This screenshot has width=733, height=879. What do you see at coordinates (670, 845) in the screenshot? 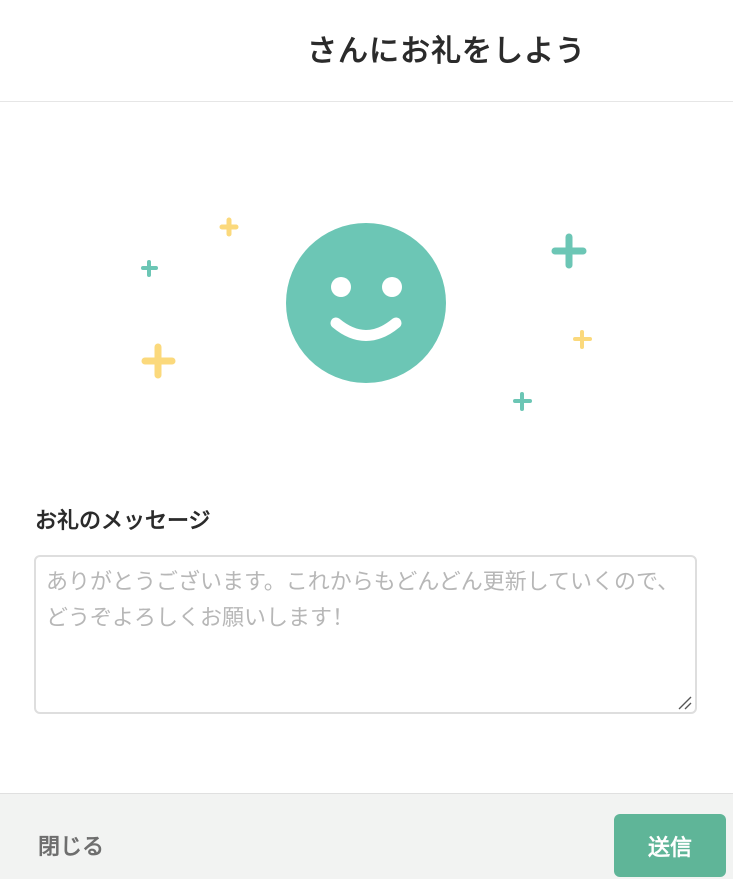
I see `send-button: 送信` at bounding box center [670, 845].